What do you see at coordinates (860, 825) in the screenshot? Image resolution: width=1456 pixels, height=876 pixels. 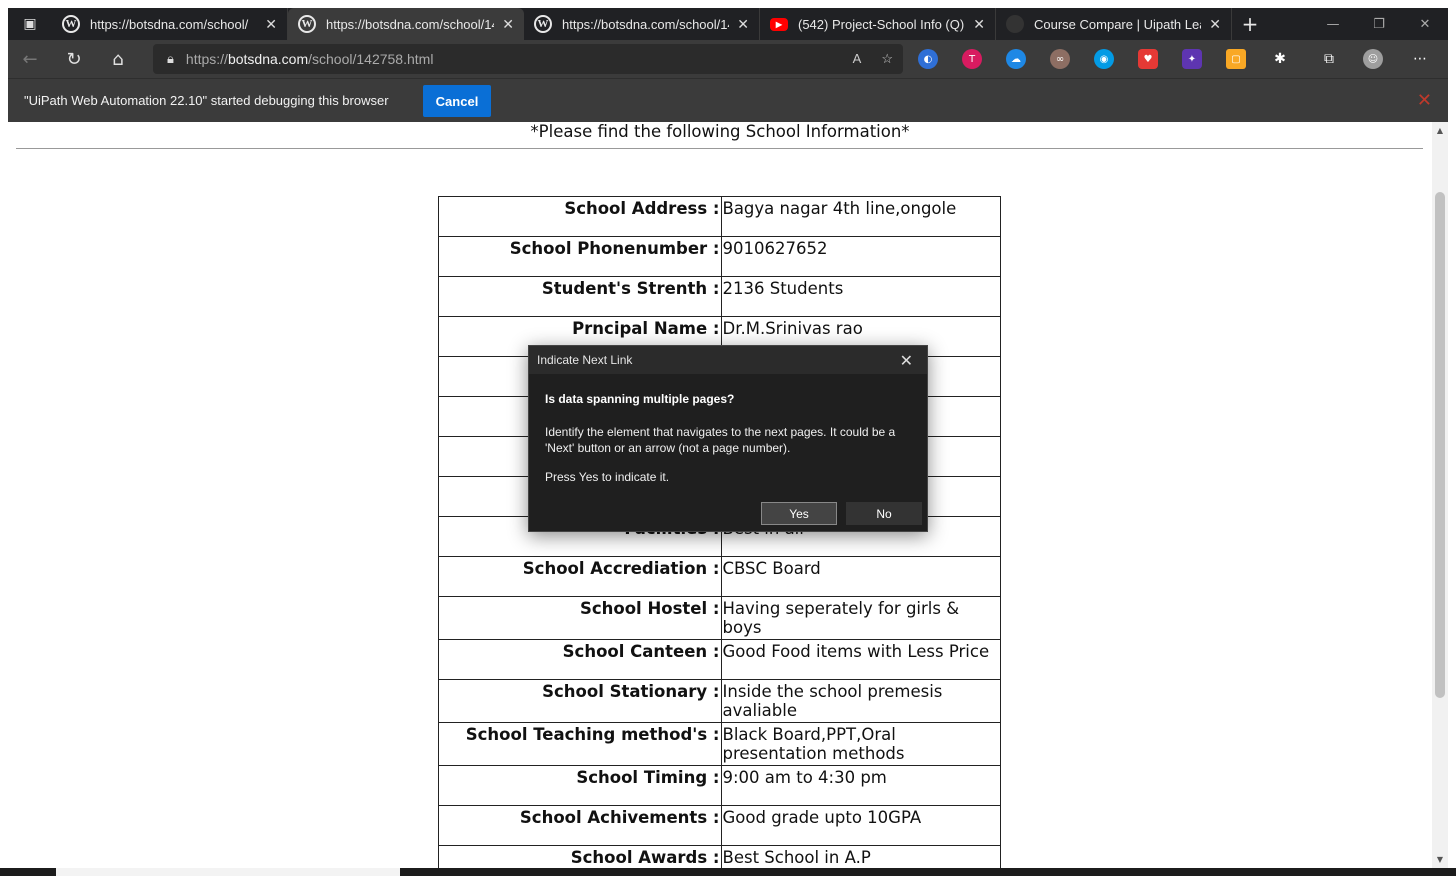 I see `field-value: Good grade upto 10GPA` at bounding box center [860, 825].